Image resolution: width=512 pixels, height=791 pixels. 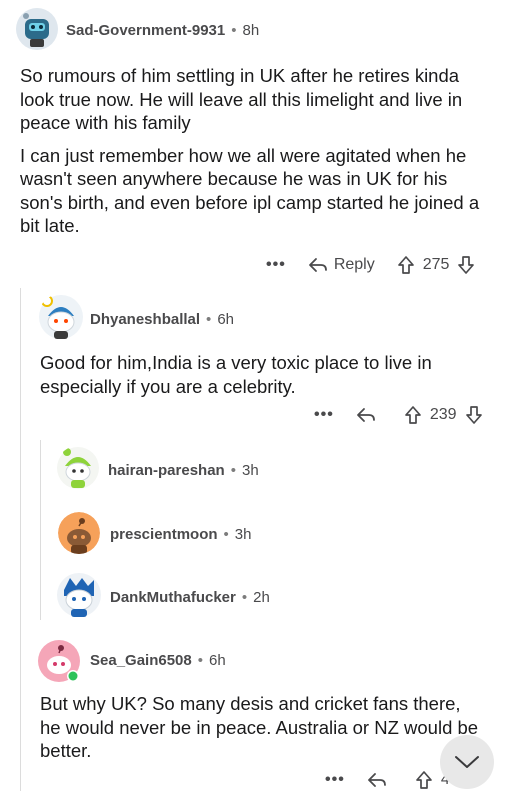 What do you see at coordinates (145, 30) in the screenshot?
I see `username: Sad-Government-9931` at bounding box center [145, 30].